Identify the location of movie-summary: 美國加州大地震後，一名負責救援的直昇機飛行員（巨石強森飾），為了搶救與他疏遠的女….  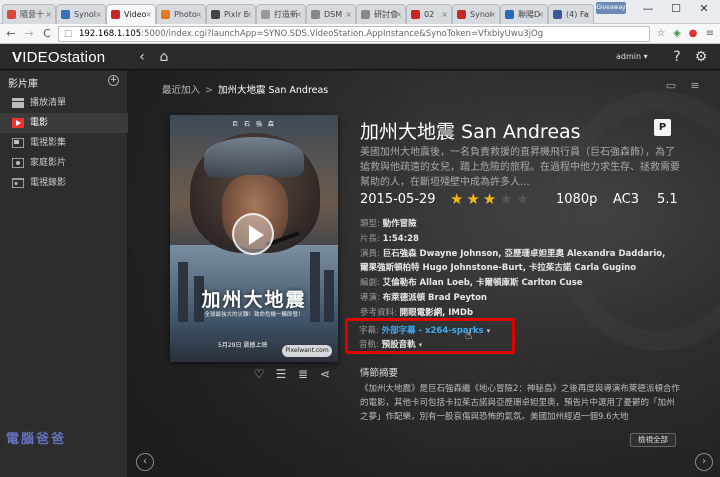
(520, 167).